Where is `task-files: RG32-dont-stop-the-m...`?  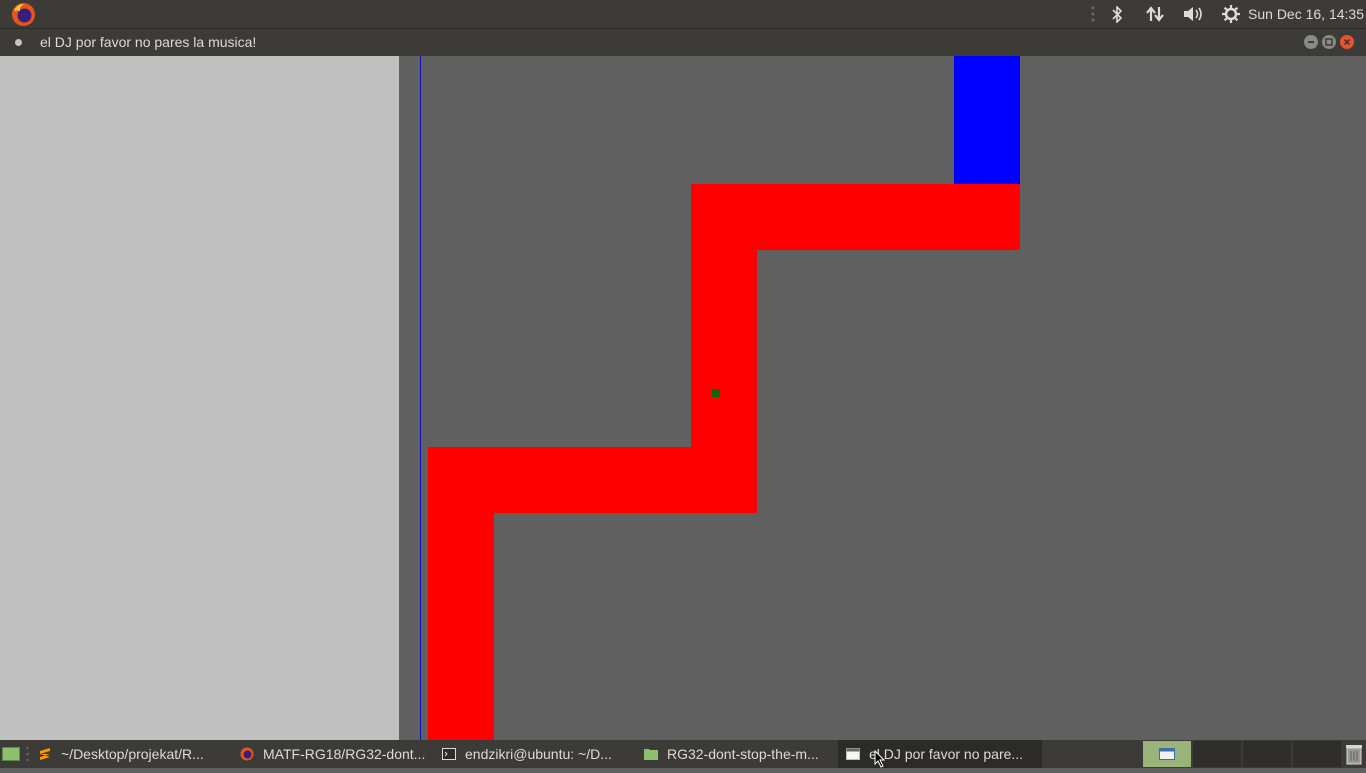 task-files: RG32-dont-stop-the-m... is located at coordinates (740, 754).